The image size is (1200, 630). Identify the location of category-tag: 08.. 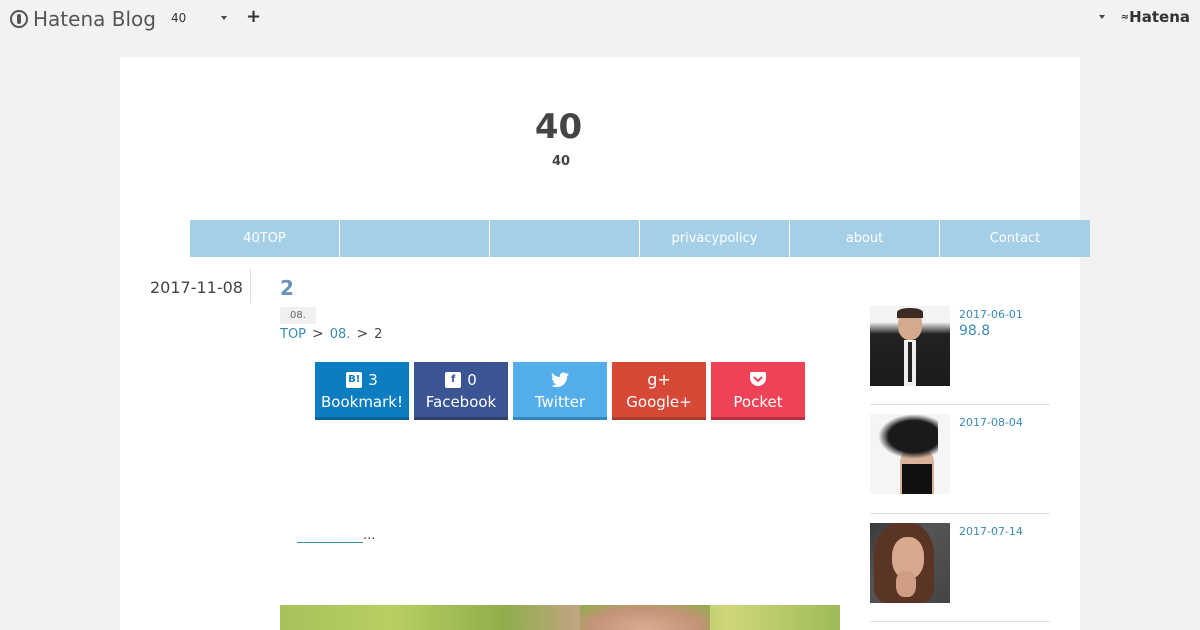
(298, 315).